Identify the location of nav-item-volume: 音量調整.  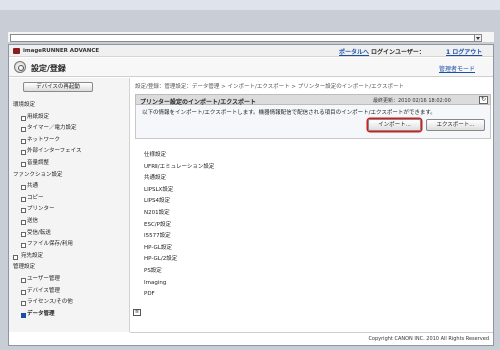
(69, 164).